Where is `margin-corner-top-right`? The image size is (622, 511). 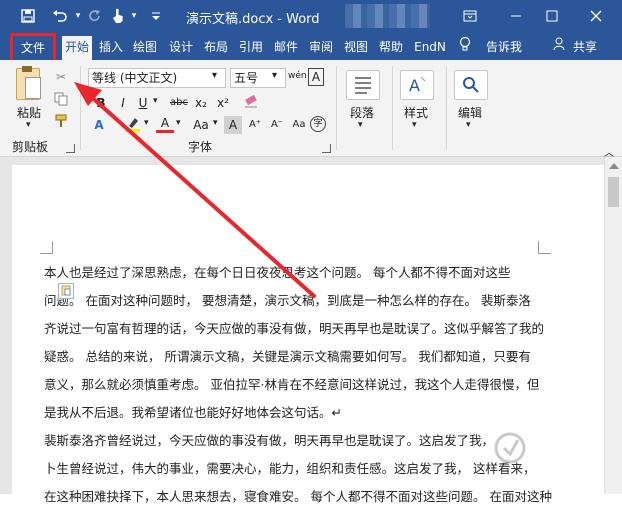
margin-corner-top-right is located at coordinates (544, 247).